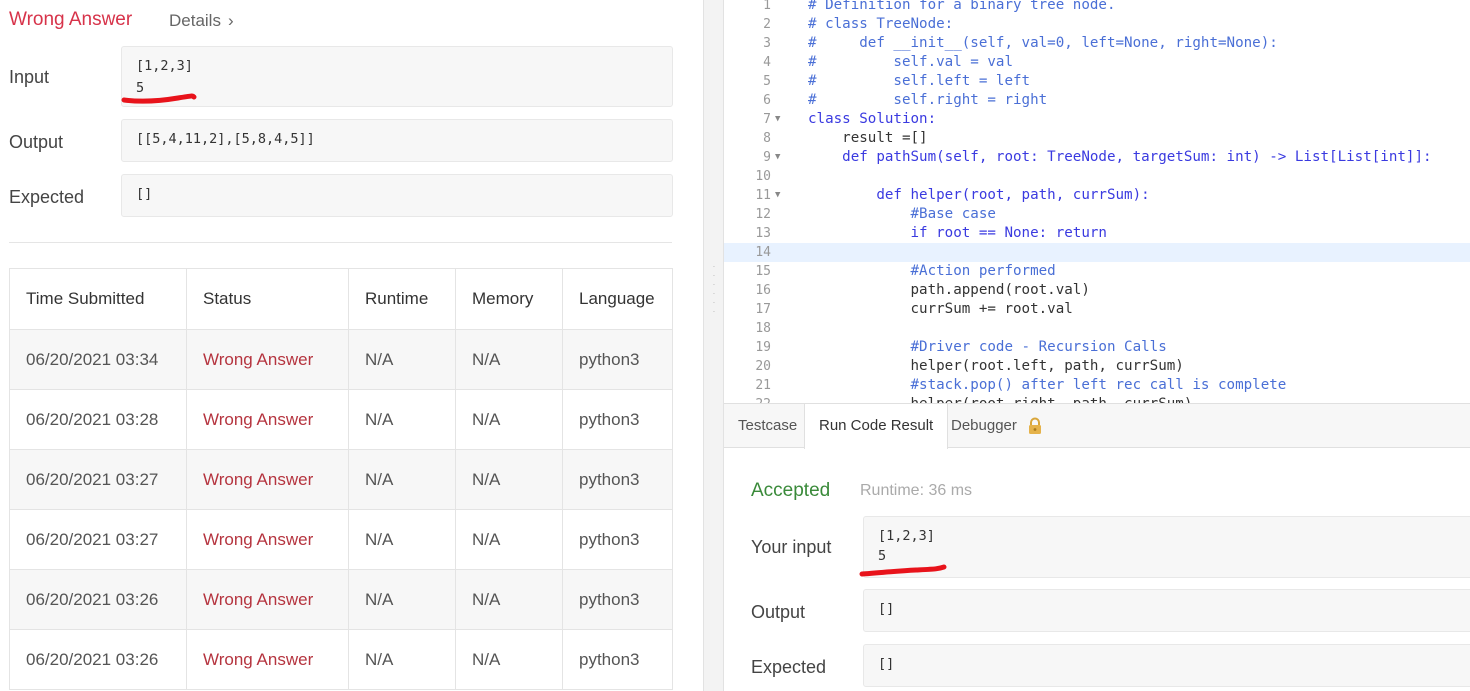 The width and height of the screenshot is (1470, 691). Describe the element at coordinates (763, 347) in the screenshot. I see `line-number: 19` at that location.